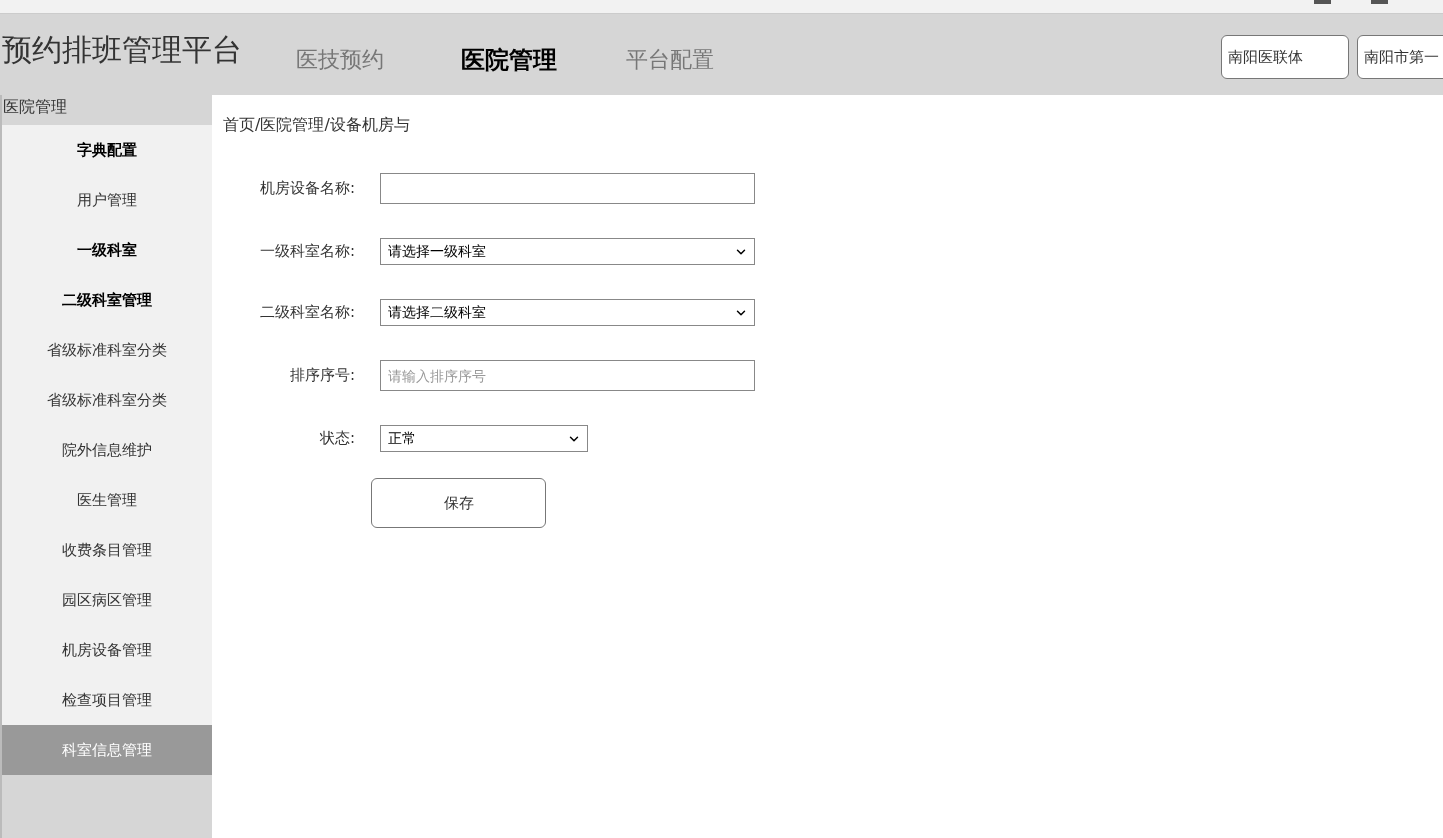 The image size is (1443, 838). I want to click on breadcrumb: 首页/医院管理/设备机房与, so click(317, 125).